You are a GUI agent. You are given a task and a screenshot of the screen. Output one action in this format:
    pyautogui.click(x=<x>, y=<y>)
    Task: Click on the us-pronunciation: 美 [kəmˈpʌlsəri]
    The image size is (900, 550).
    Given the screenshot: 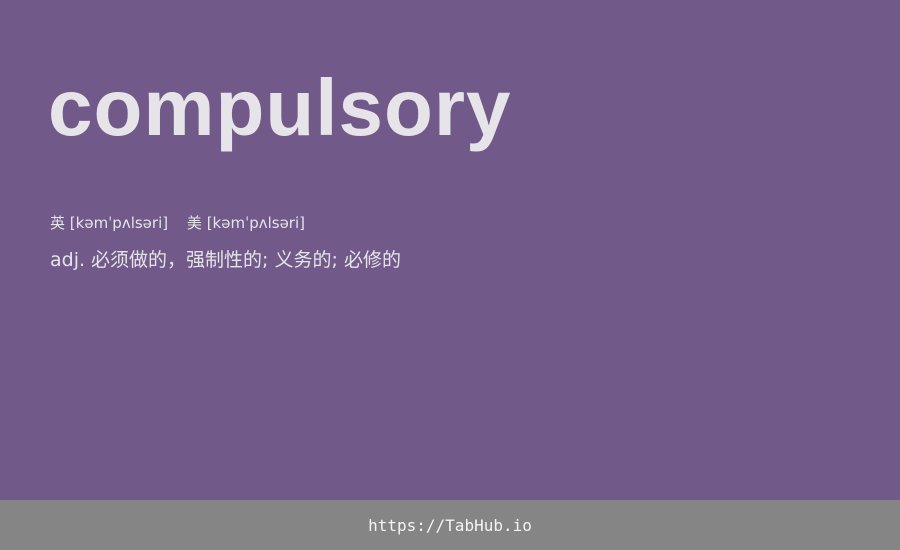 What is the action you would take?
    pyautogui.click(x=246, y=223)
    